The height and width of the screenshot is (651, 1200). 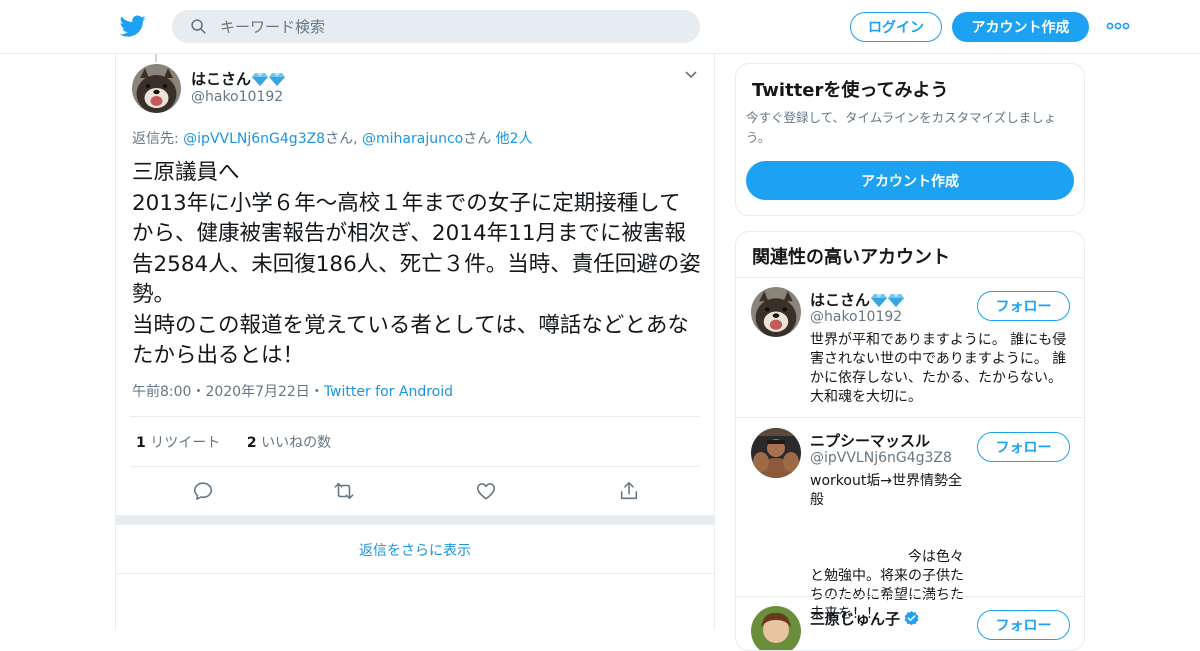 I want to click on chevron-down-icon, so click(x=691, y=75).